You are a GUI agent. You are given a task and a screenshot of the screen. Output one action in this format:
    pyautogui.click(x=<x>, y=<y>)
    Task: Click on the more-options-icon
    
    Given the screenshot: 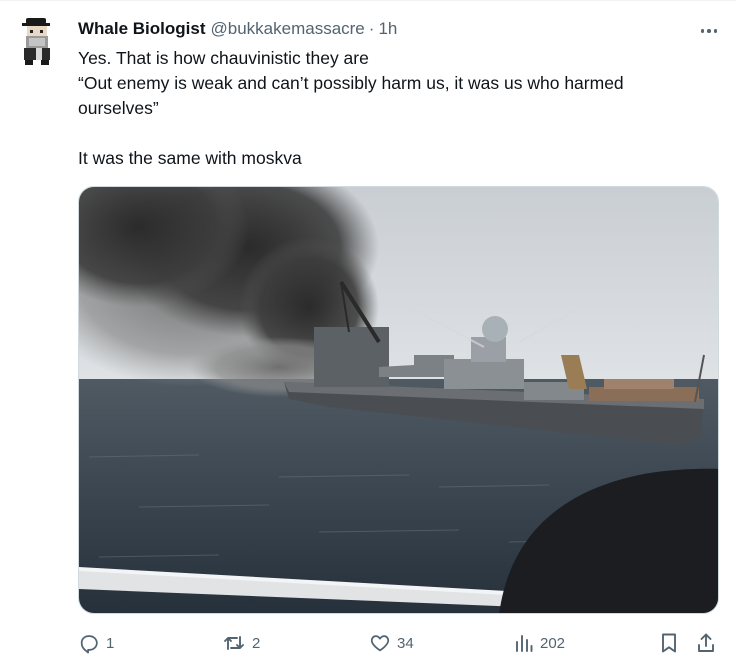 What is the action you would take?
    pyautogui.click(x=709, y=31)
    